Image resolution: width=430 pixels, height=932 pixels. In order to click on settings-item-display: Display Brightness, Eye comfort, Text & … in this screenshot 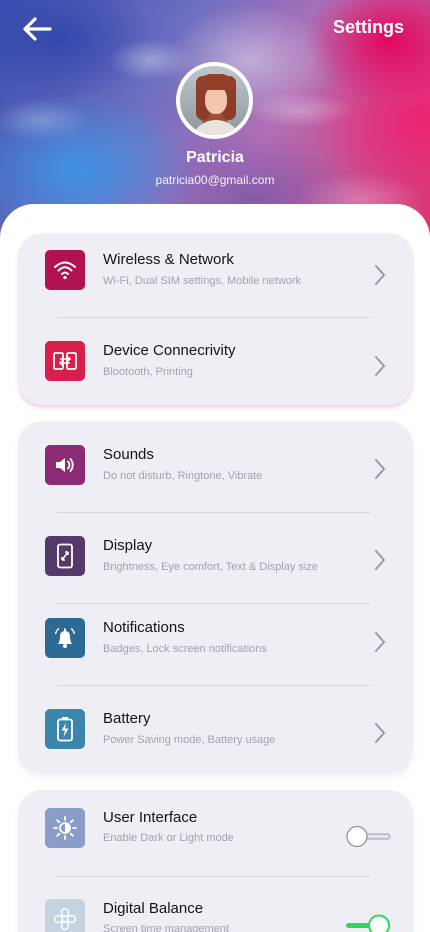, I will do `click(215, 556)`.